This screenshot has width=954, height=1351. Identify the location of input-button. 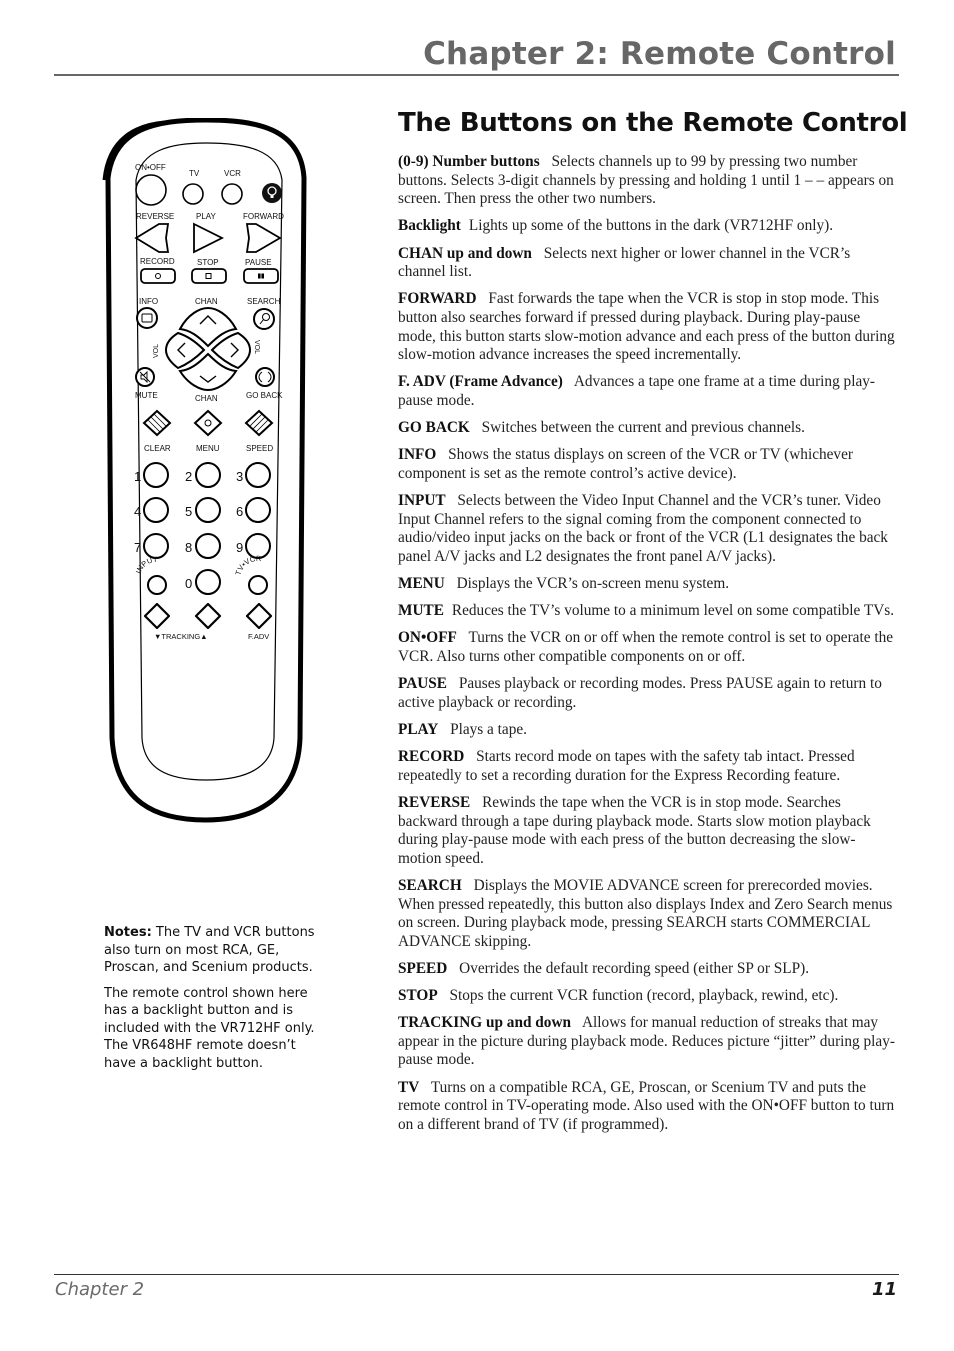
(157, 585).